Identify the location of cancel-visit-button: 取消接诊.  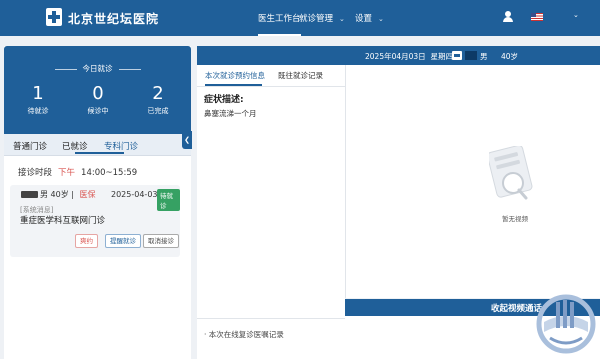
(161, 241).